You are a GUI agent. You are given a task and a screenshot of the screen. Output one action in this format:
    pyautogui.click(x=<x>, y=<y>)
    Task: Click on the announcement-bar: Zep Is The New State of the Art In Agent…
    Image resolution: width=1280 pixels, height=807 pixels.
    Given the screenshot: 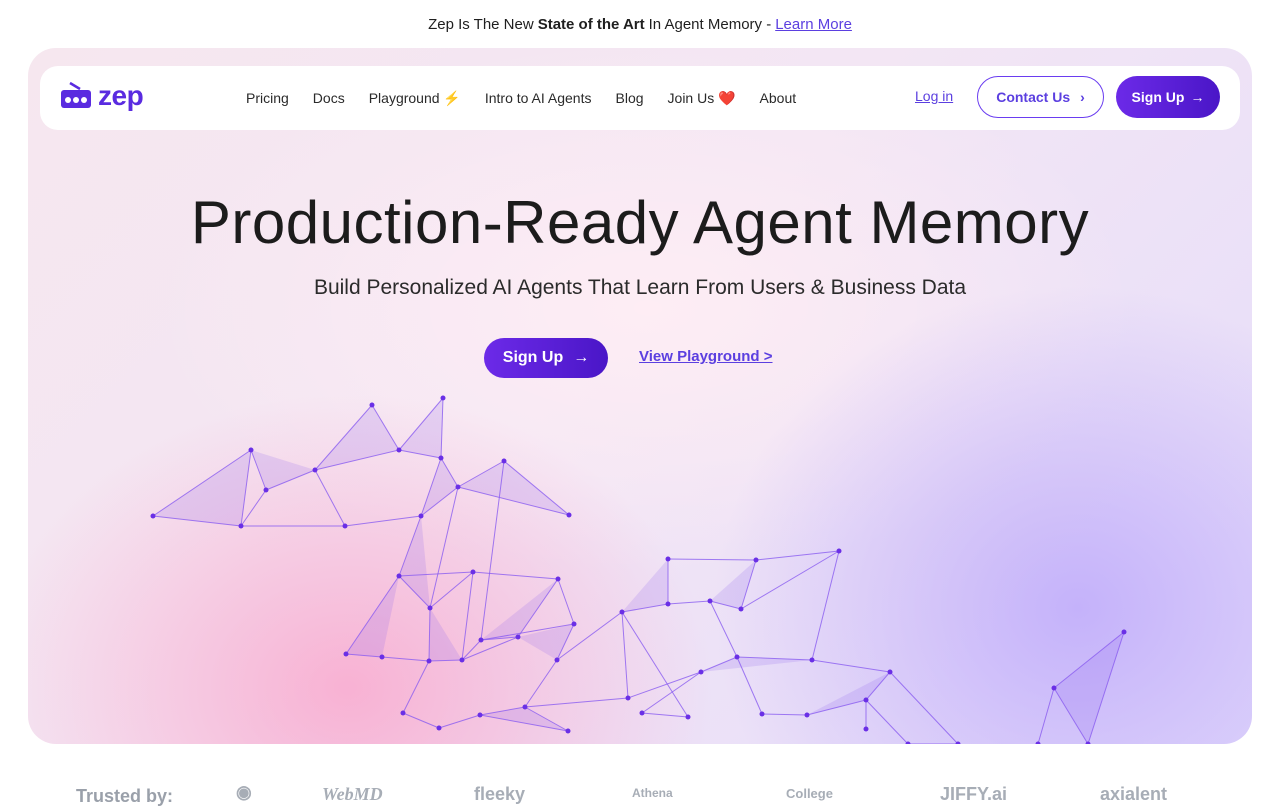 What is the action you would take?
    pyautogui.click(x=640, y=24)
    